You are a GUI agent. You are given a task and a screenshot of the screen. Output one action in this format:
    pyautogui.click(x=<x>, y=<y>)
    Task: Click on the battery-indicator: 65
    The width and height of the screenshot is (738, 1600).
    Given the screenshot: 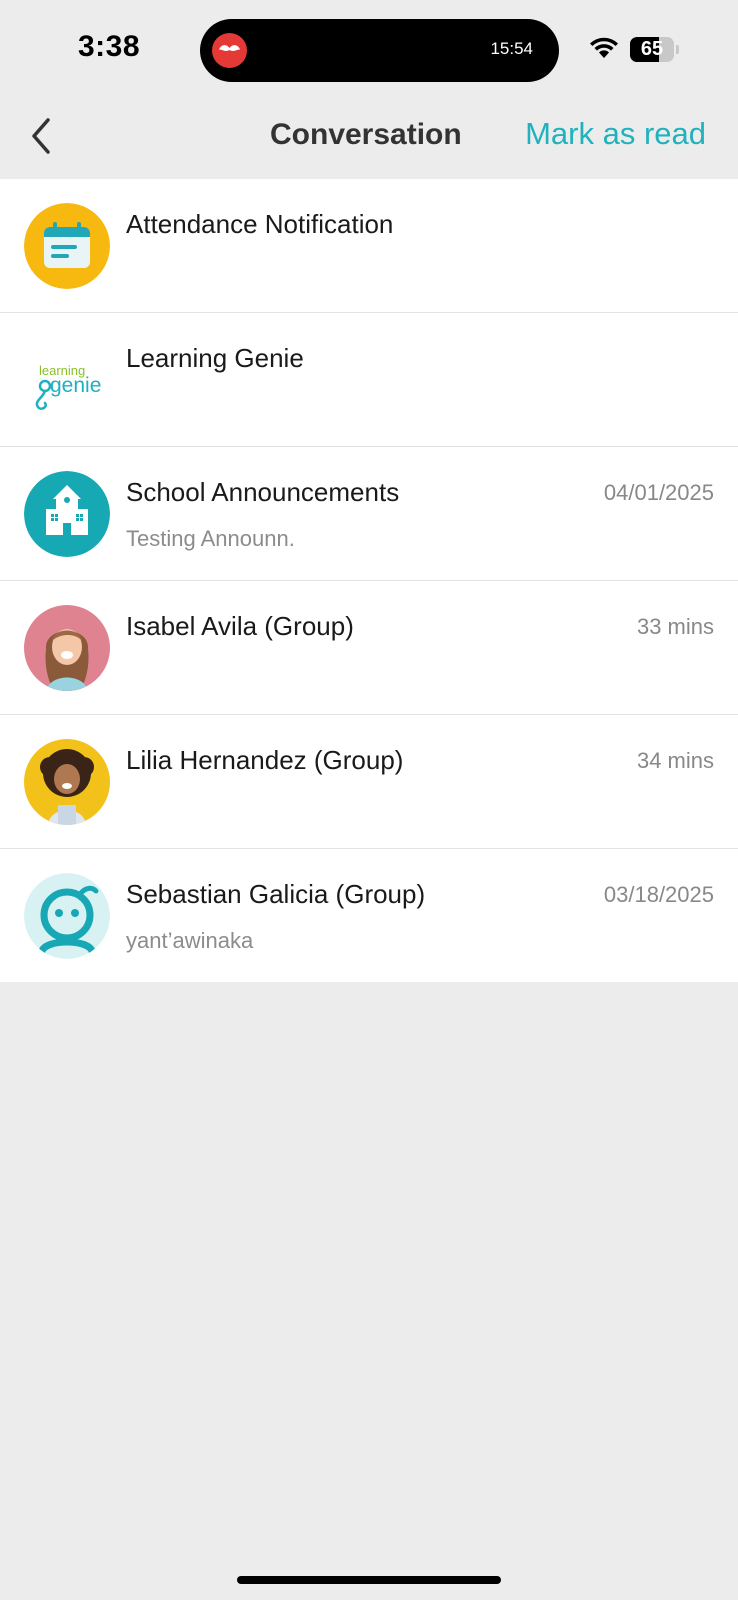 What is the action you would take?
    pyautogui.click(x=654, y=49)
    